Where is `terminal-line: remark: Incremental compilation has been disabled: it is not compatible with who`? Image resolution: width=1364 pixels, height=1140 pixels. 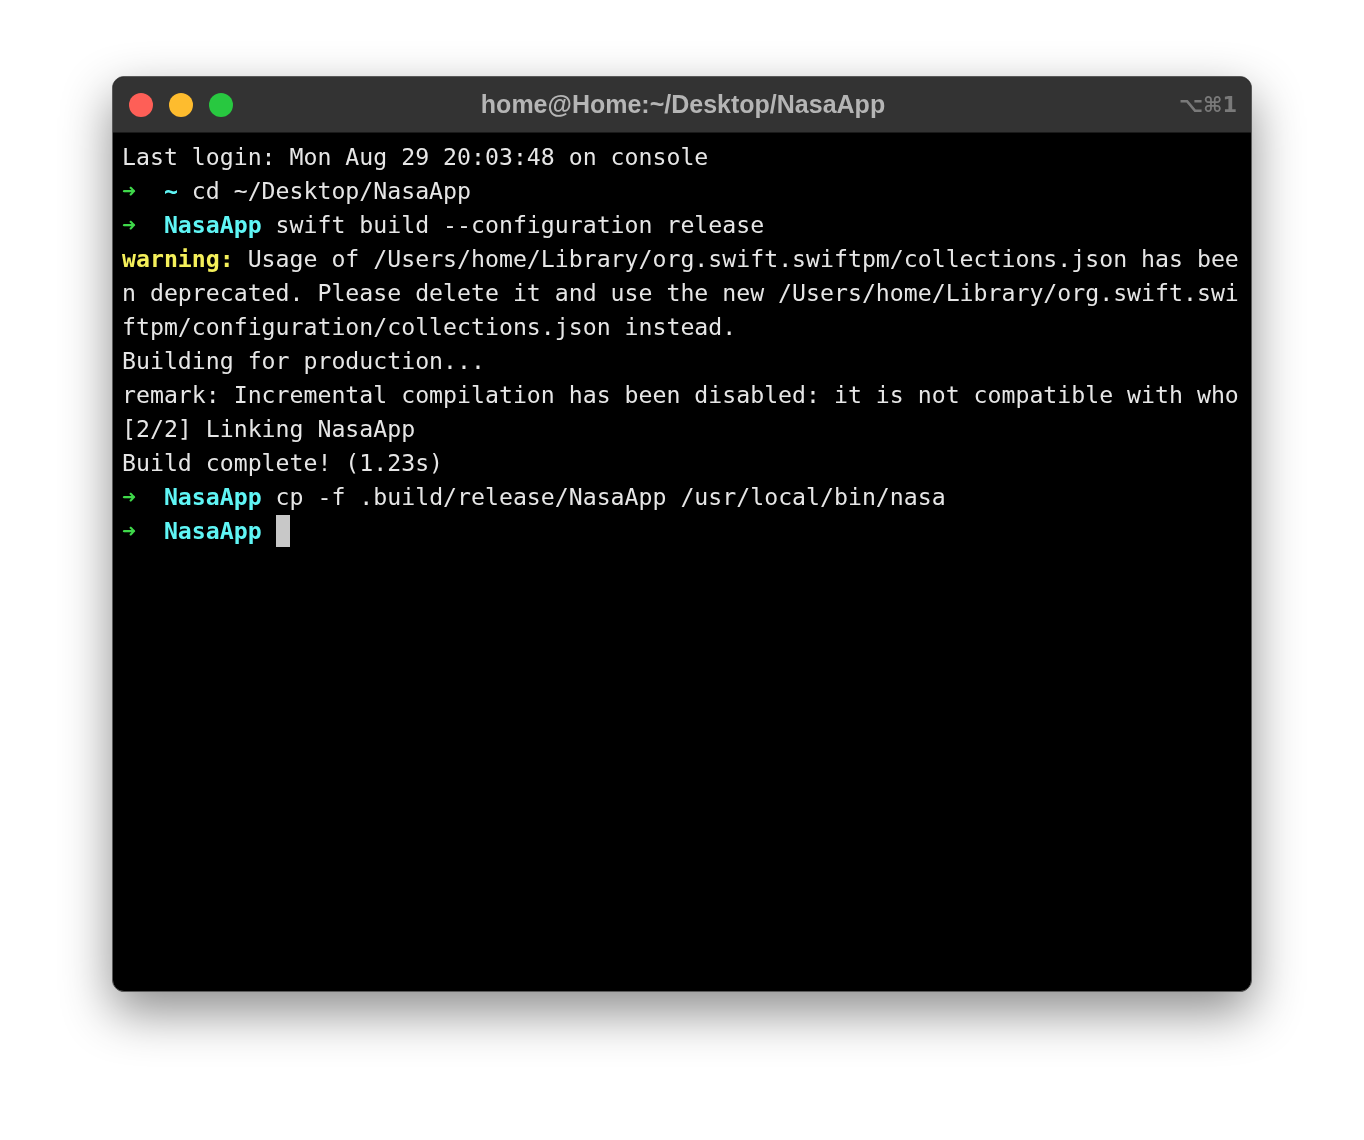
terminal-line: remark: Incremental compilation has been disabled: it is not compatible with who is located at coordinates (680, 395).